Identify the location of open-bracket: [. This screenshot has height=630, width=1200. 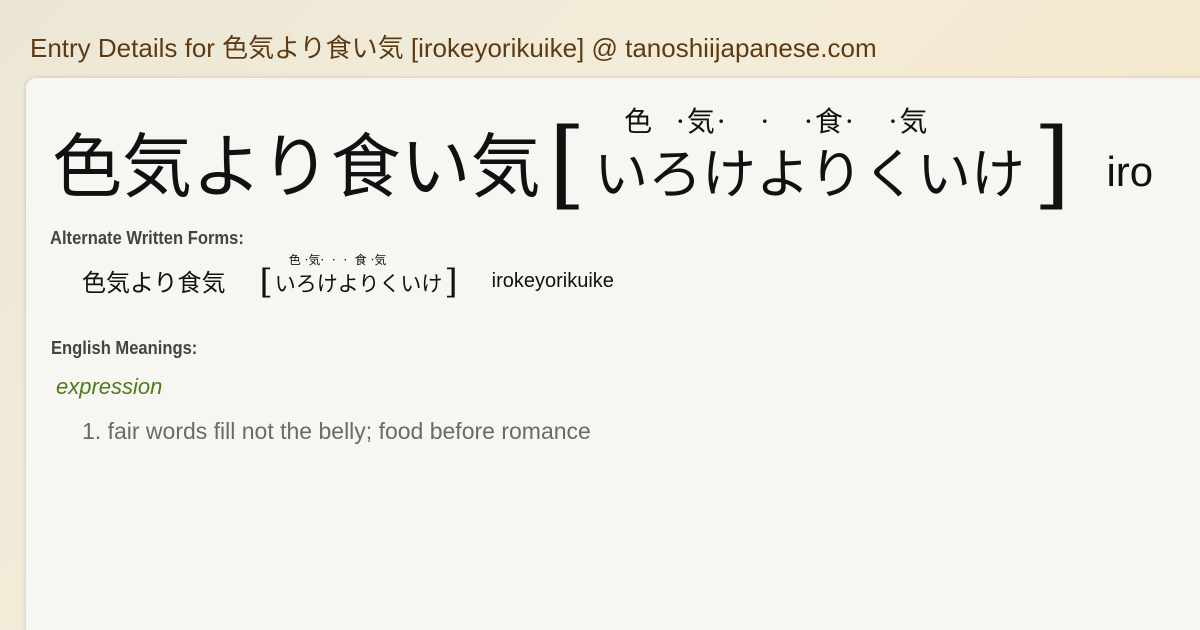
(567, 164).